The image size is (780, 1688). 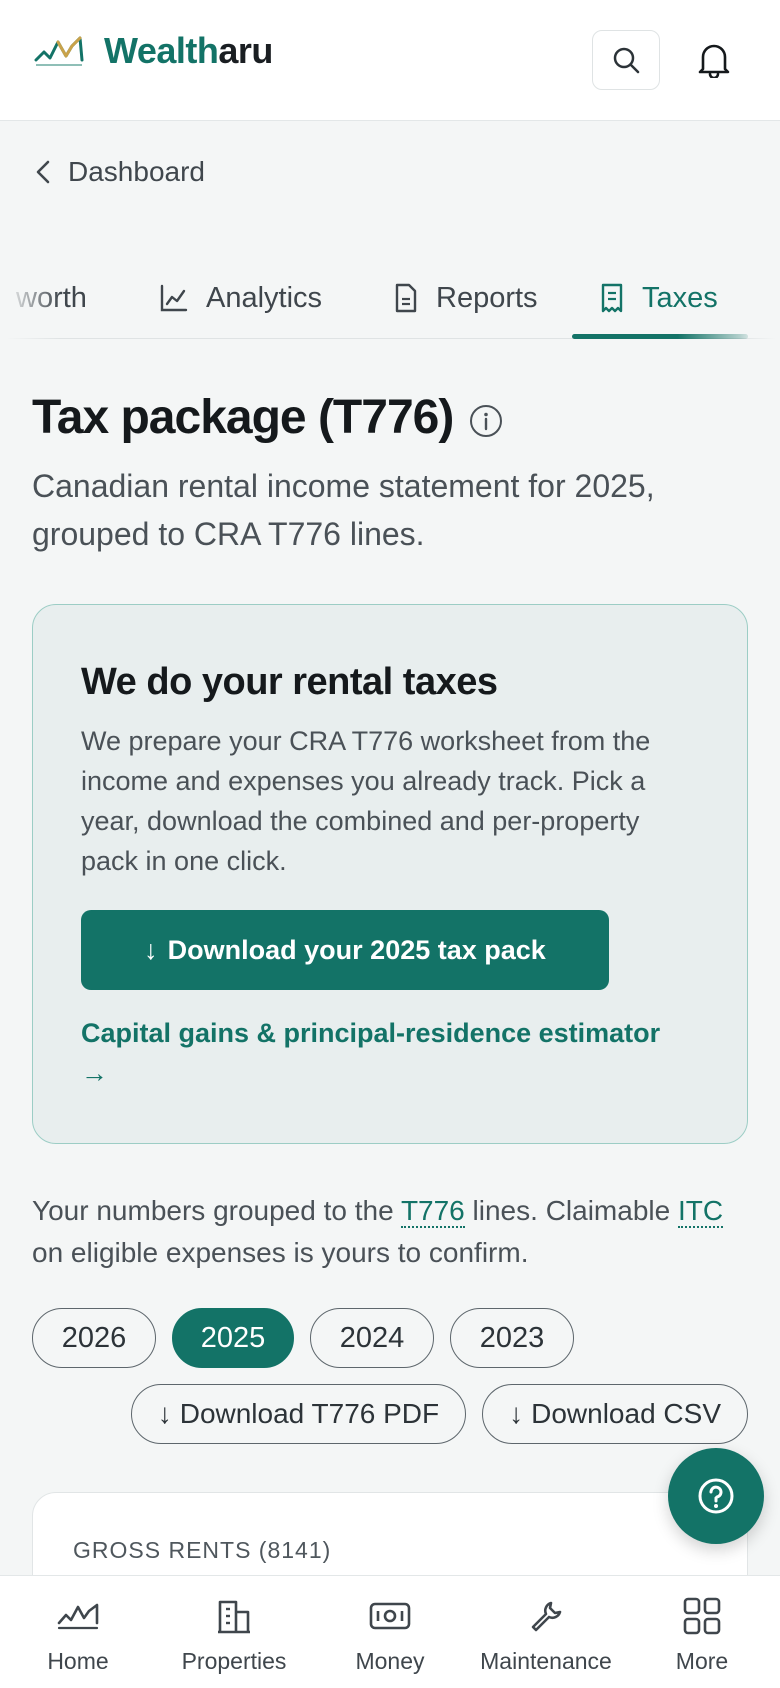 What do you see at coordinates (487, 297) in the screenshot?
I see `tab-label: Reports` at bounding box center [487, 297].